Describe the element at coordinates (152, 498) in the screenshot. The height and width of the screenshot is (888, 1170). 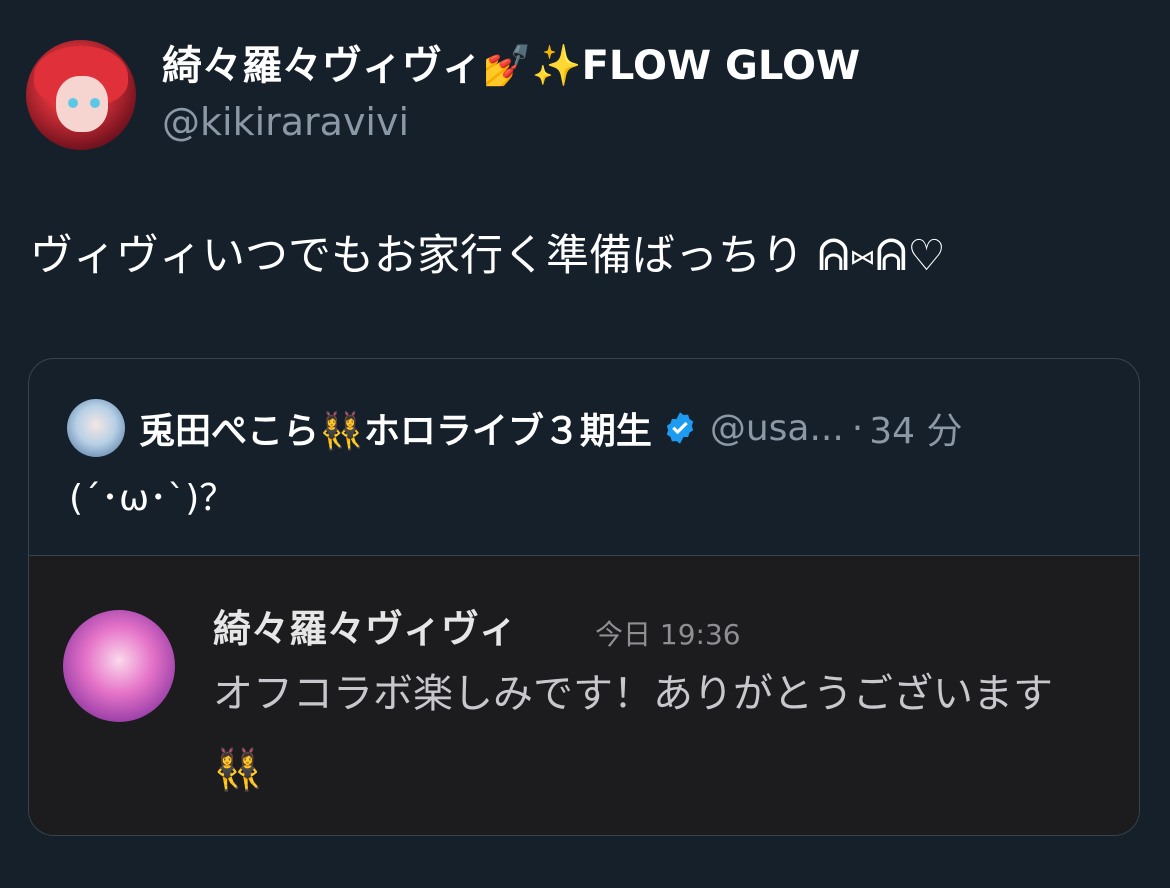
I see `quoted-tweet-text: (´･ω･`)？` at that location.